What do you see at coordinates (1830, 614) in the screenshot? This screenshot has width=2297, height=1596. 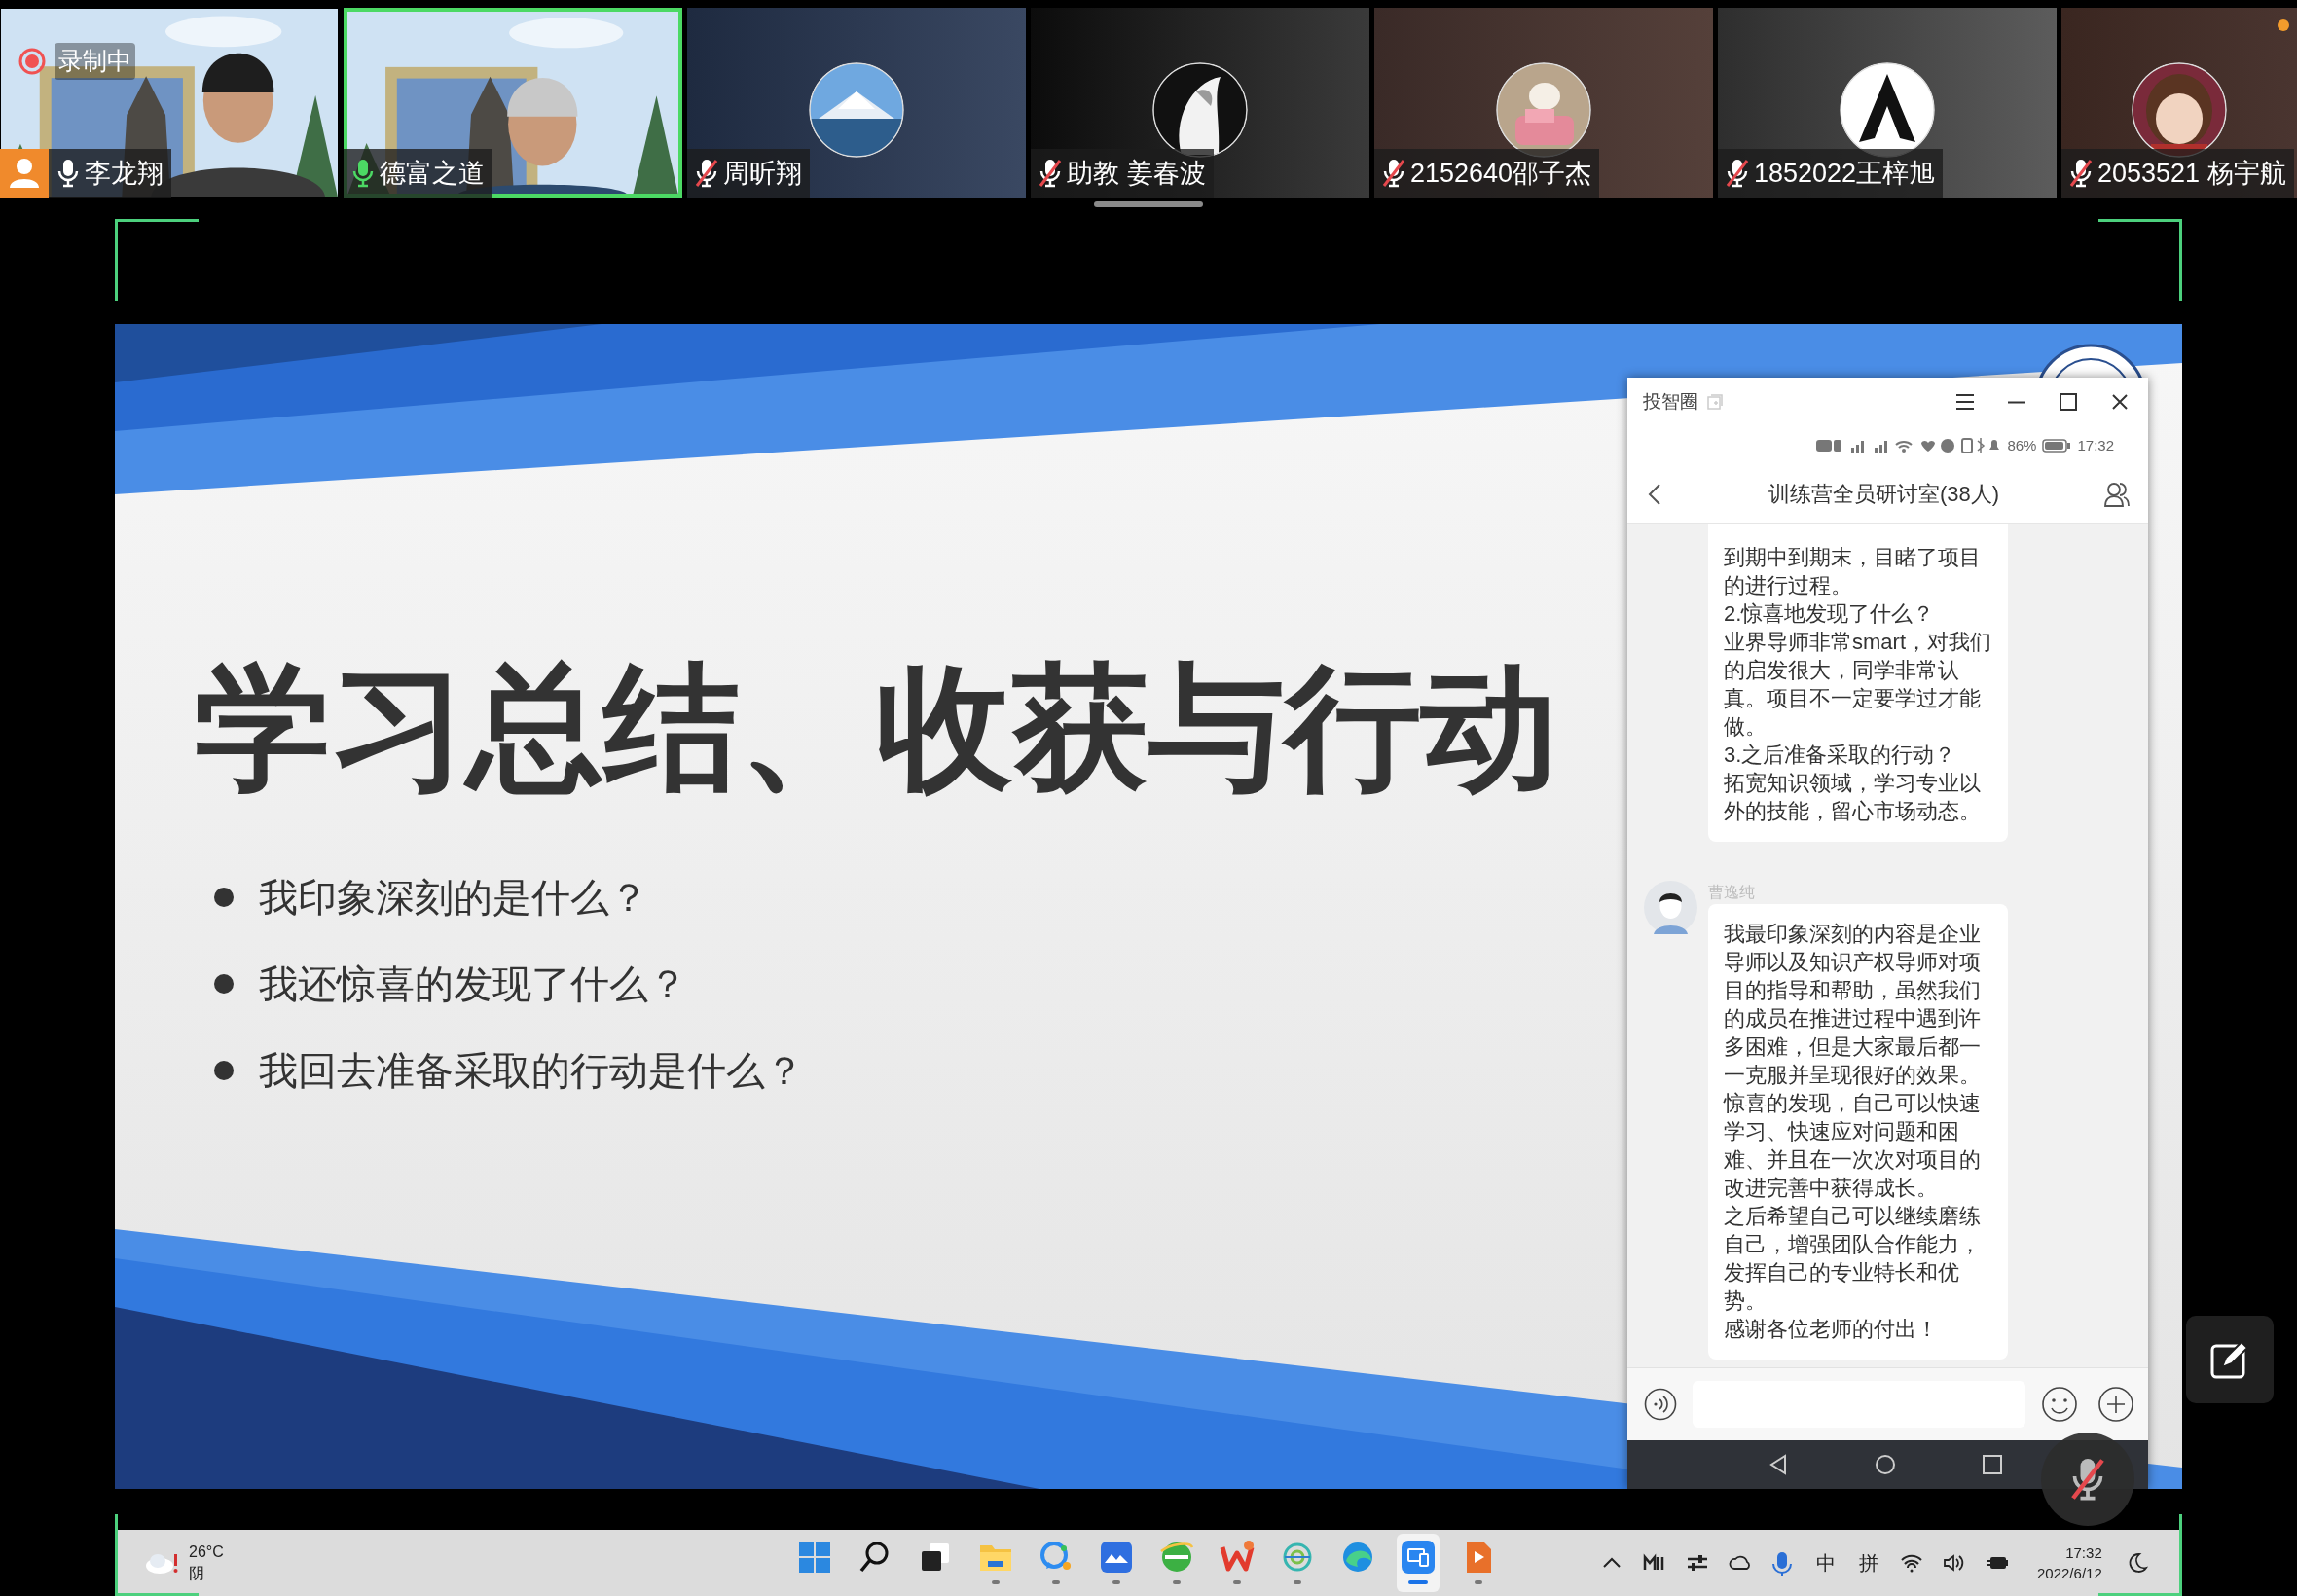 I see `message-paragraph: 2.惊喜地发现了什么？` at bounding box center [1830, 614].